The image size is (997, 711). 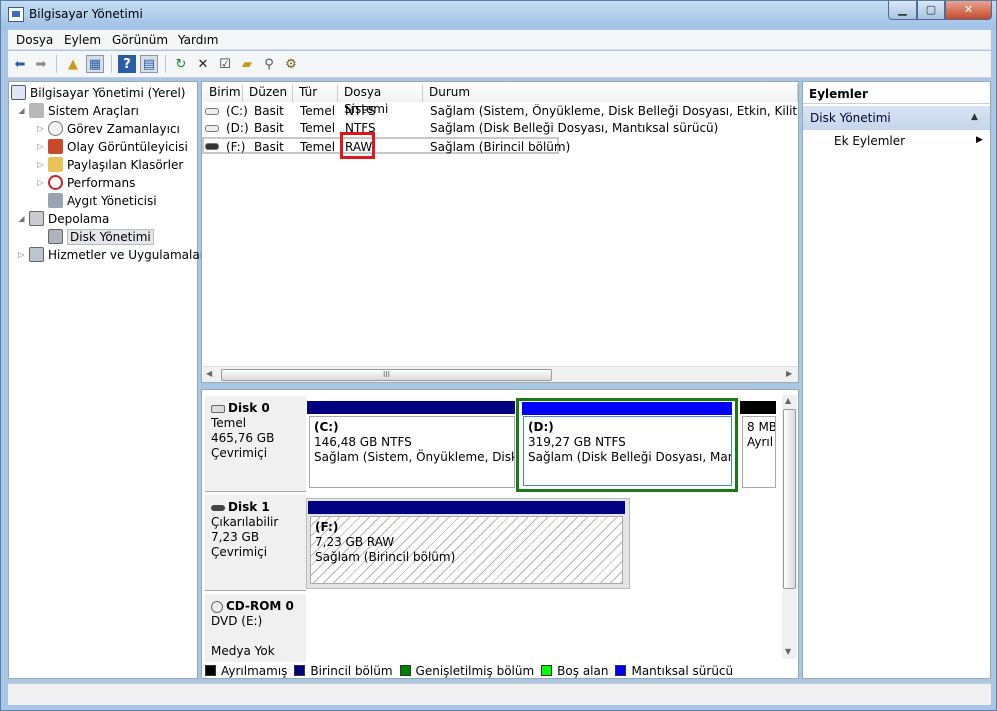 What do you see at coordinates (291, 64) in the screenshot?
I see `disk-settings-icon: ⚙` at bounding box center [291, 64].